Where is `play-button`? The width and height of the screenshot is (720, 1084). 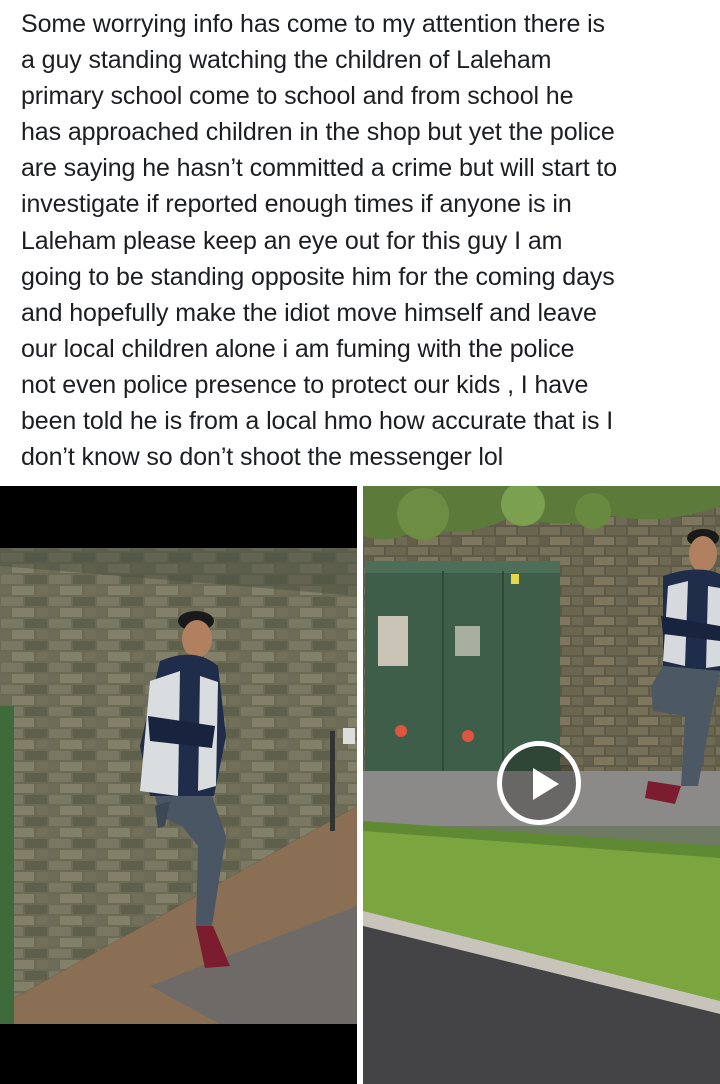 play-button is located at coordinates (539, 783).